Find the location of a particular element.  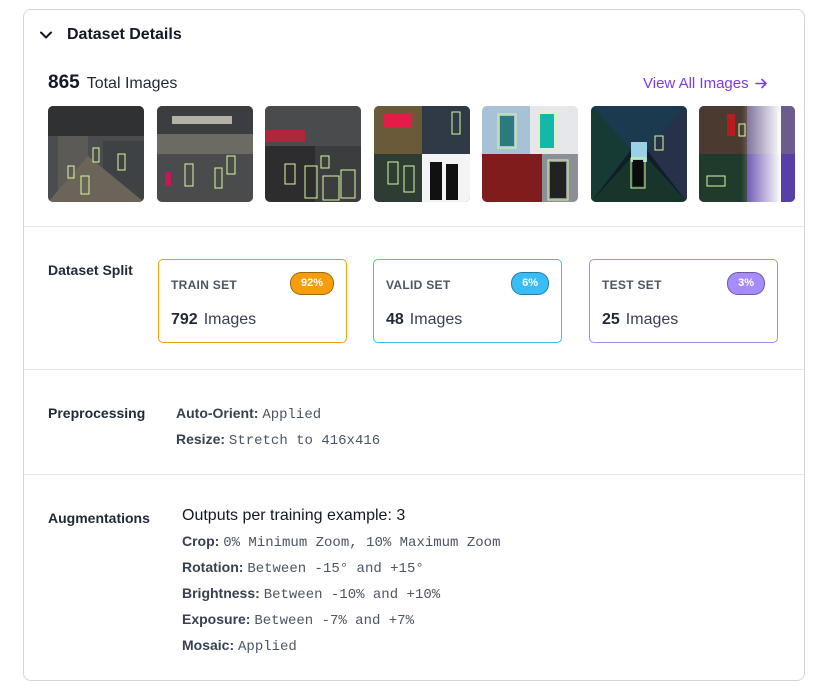

dataset-details-header: Dataset Details is located at coordinates (110, 35).